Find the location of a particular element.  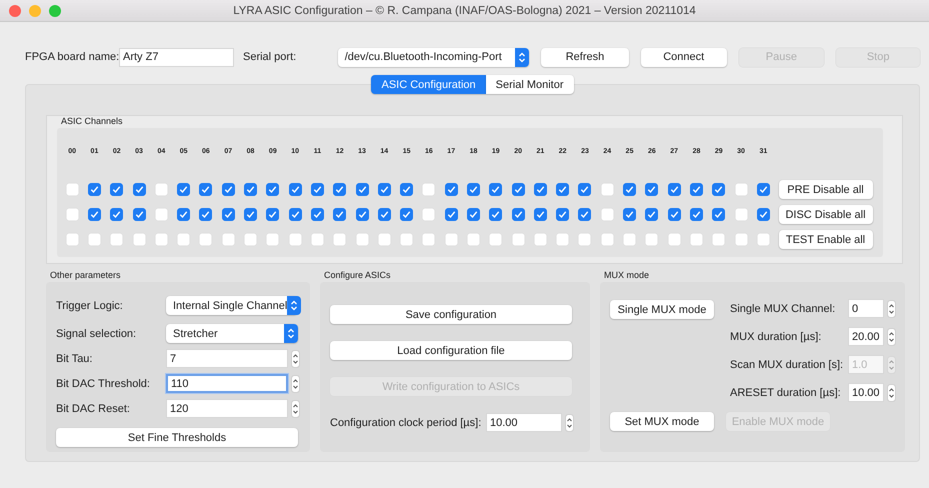

dropdown: Internal Single Channel is located at coordinates (232, 305).